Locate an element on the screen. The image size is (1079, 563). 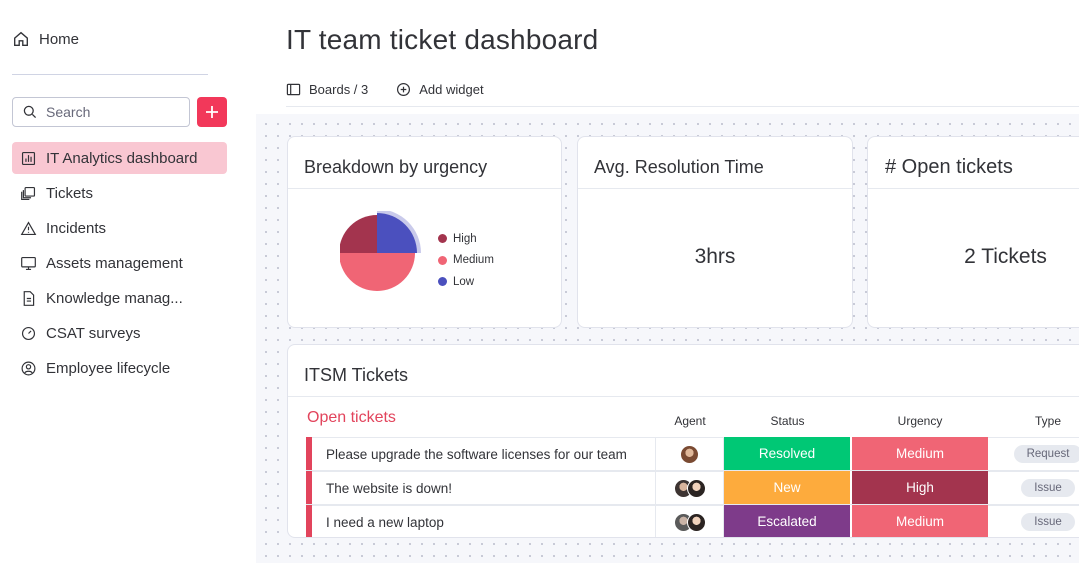
urgency-pie-chart is located at coordinates (385, 256).